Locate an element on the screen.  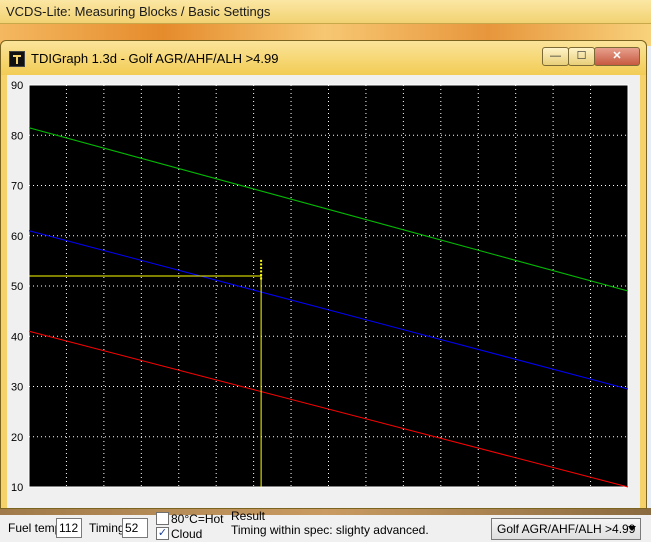
x-tick-label: 60 is located at coordinates (66, 495).